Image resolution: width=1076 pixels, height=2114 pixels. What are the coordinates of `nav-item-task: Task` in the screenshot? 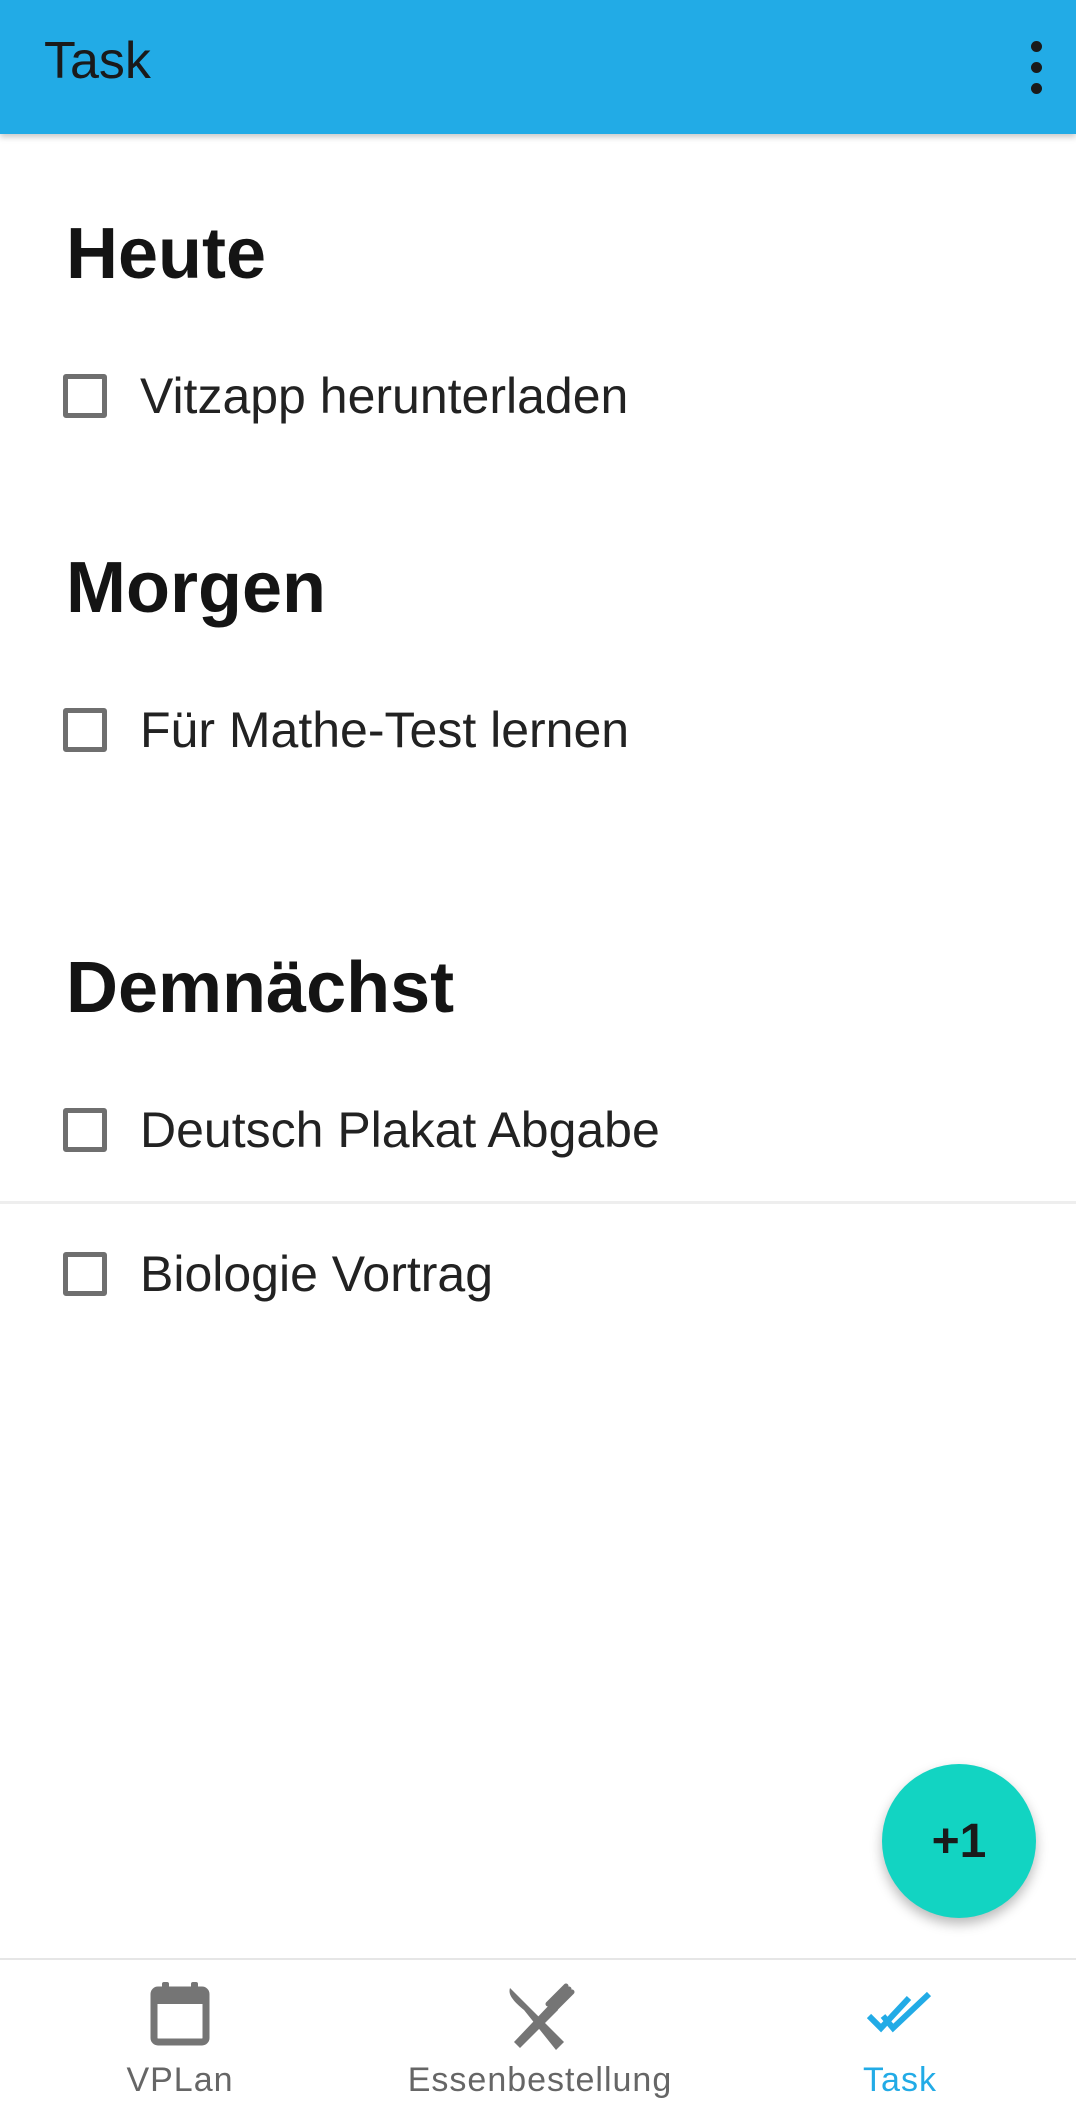 It's located at (900, 2037).